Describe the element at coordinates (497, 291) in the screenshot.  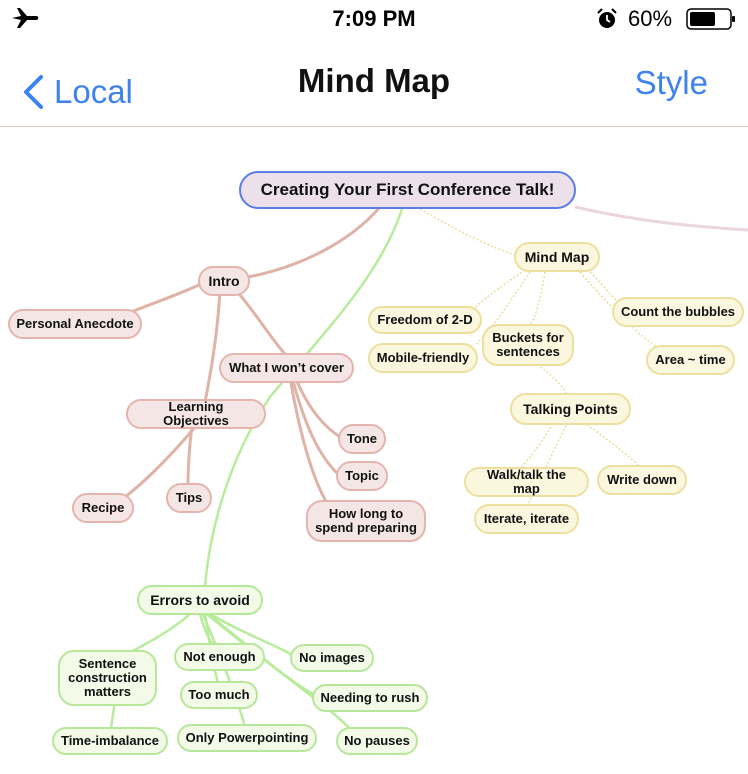
I see `link-mm-freedom` at that location.